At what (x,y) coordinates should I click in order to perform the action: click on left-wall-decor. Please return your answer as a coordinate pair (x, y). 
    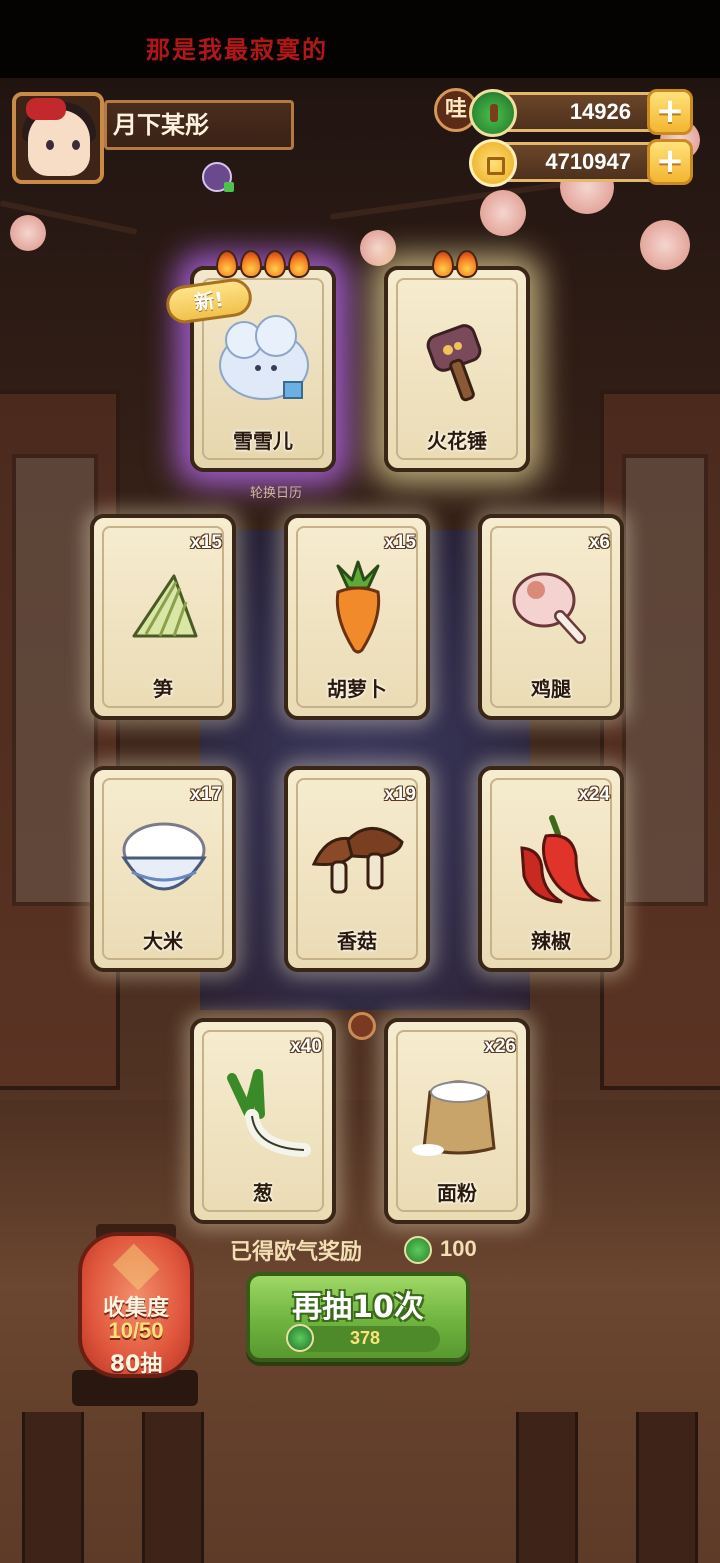
    Looking at the image, I should click on (60, 740).